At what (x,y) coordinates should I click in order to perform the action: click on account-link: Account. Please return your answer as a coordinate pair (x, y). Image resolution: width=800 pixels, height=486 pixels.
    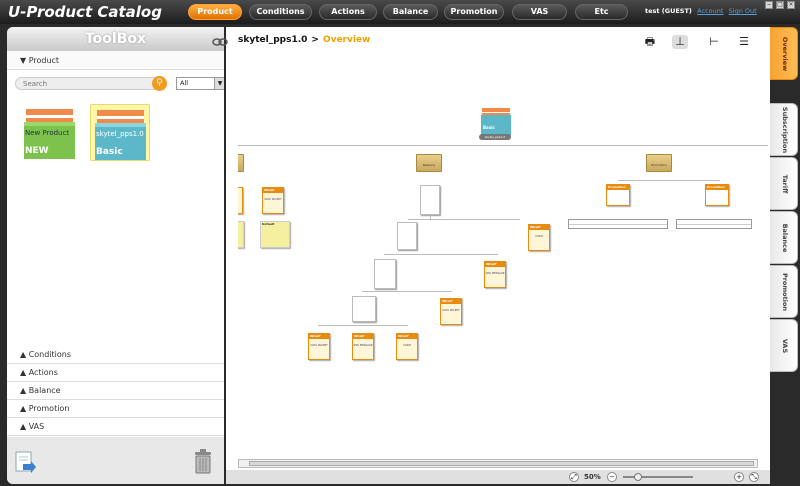
    Looking at the image, I should click on (710, 11).